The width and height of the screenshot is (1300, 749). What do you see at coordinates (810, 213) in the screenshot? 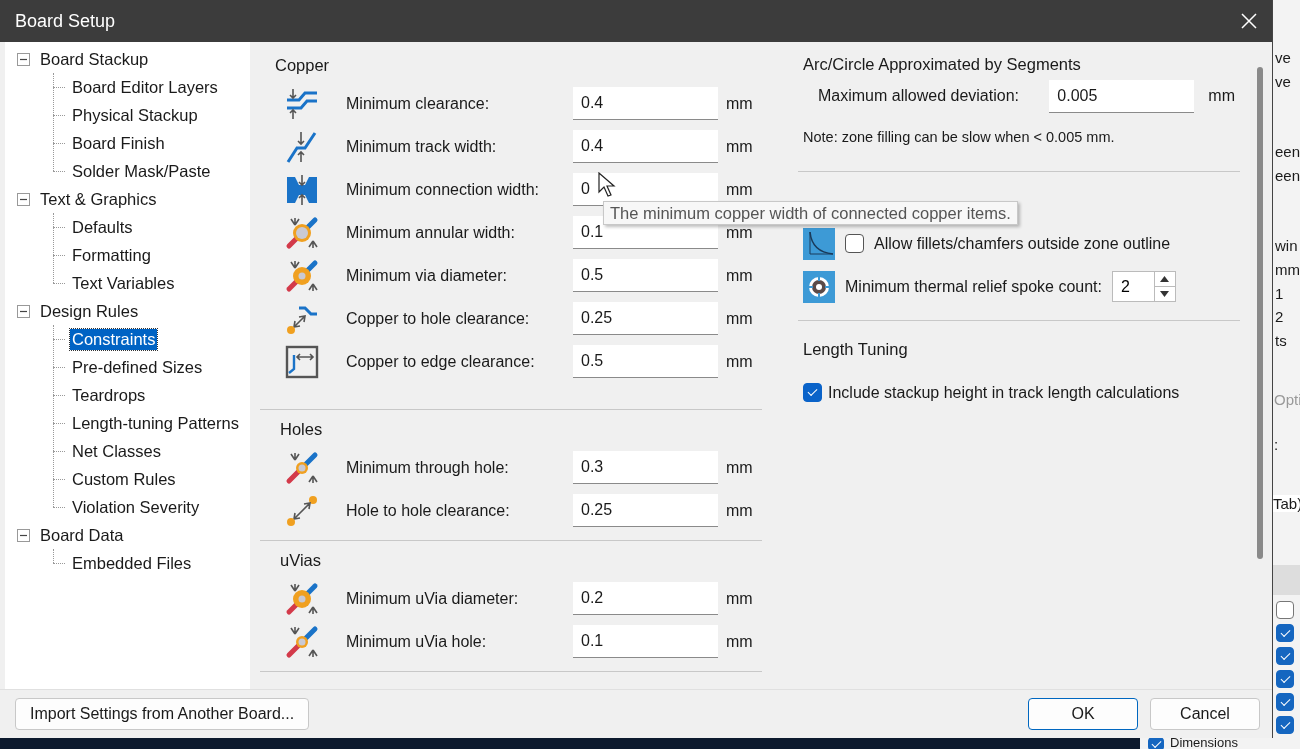
I see `tooltip: The minimum copper width of connected copper items.` at bounding box center [810, 213].